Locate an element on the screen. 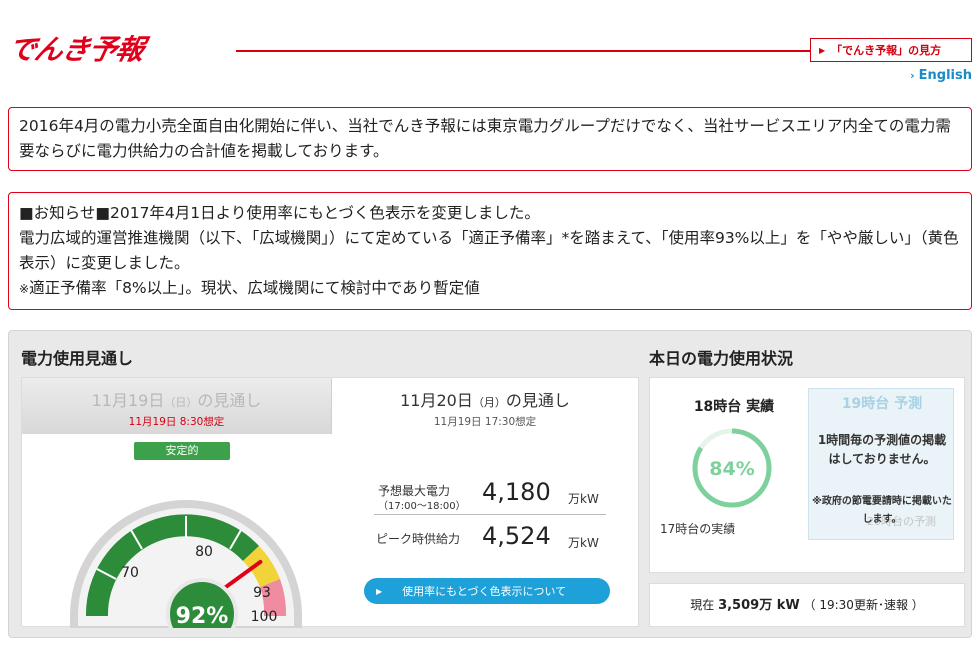 This screenshot has height=652, width=980. note-text: 適正予備率「8%以上」。現状、広域機関にて検討中であり暫定値 is located at coordinates (254, 288).